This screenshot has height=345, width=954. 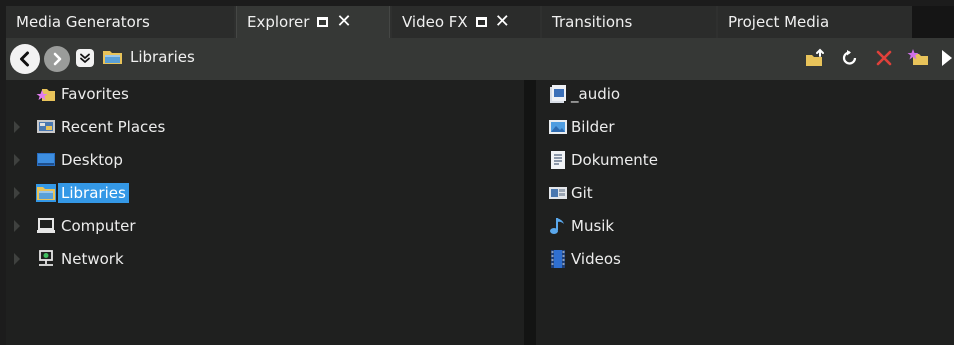 I want to click on back-arrow-icon, so click(x=24, y=59).